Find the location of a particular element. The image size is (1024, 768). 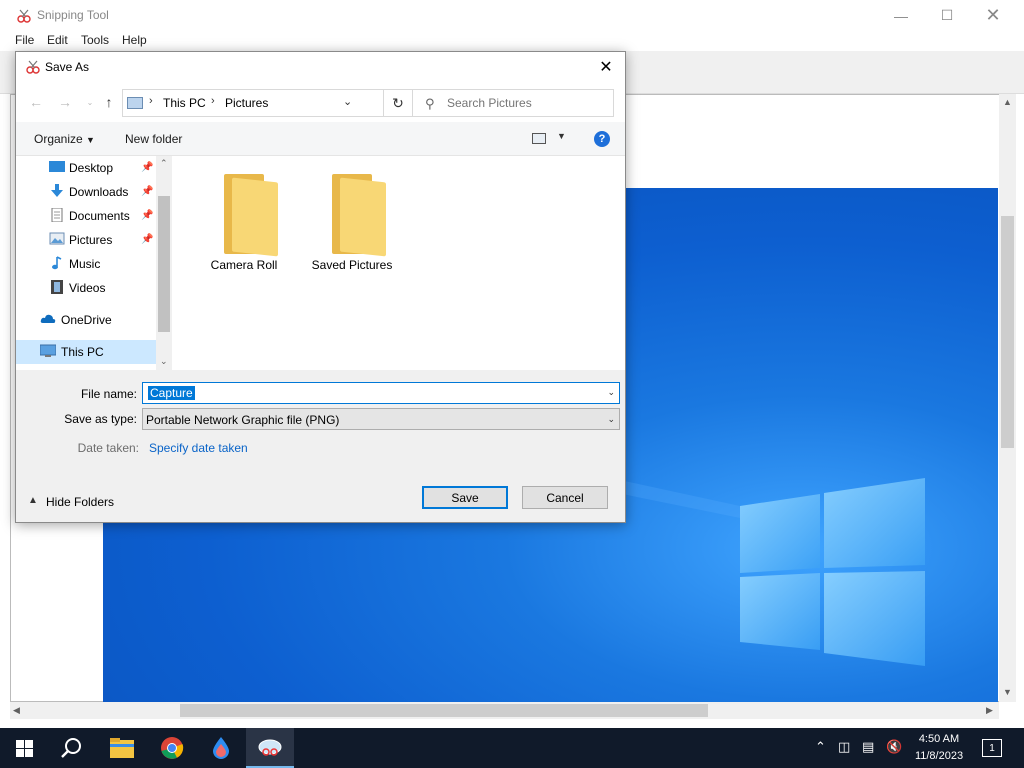

date-taken-label: Date taken: is located at coordinates (108, 448).